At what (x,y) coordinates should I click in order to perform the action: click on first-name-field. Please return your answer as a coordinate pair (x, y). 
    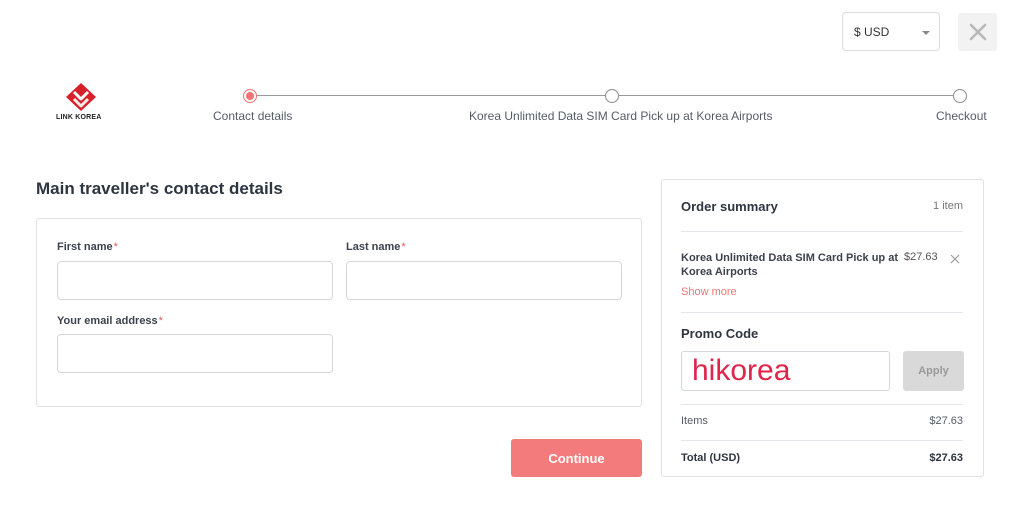
    Looking at the image, I should click on (195, 280).